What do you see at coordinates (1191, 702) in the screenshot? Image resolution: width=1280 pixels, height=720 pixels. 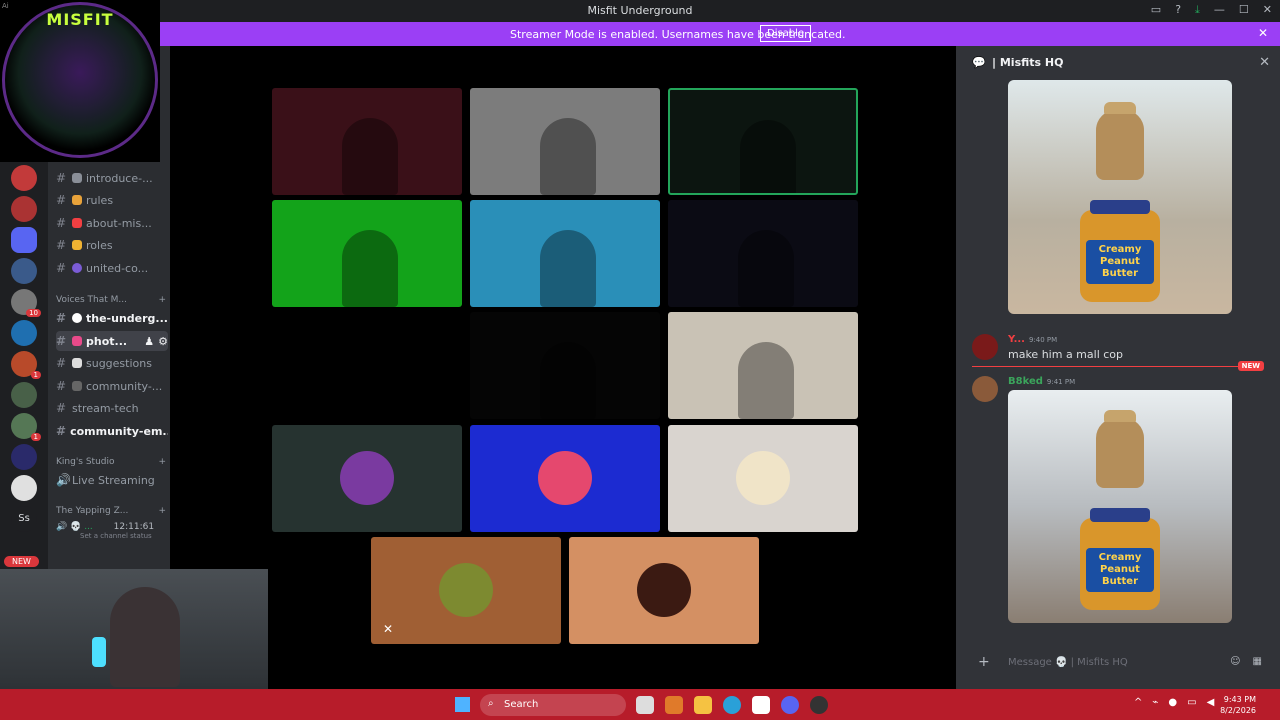 I see `display-icon: ▭` at bounding box center [1191, 702].